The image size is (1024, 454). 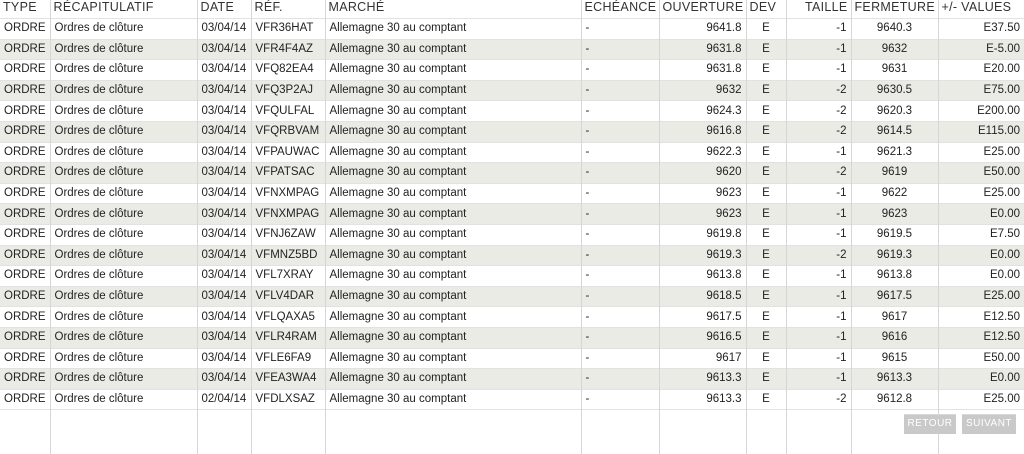 What do you see at coordinates (123, 9) in the screenshot?
I see `col-recap-header: RÉCAPITULATIF` at bounding box center [123, 9].